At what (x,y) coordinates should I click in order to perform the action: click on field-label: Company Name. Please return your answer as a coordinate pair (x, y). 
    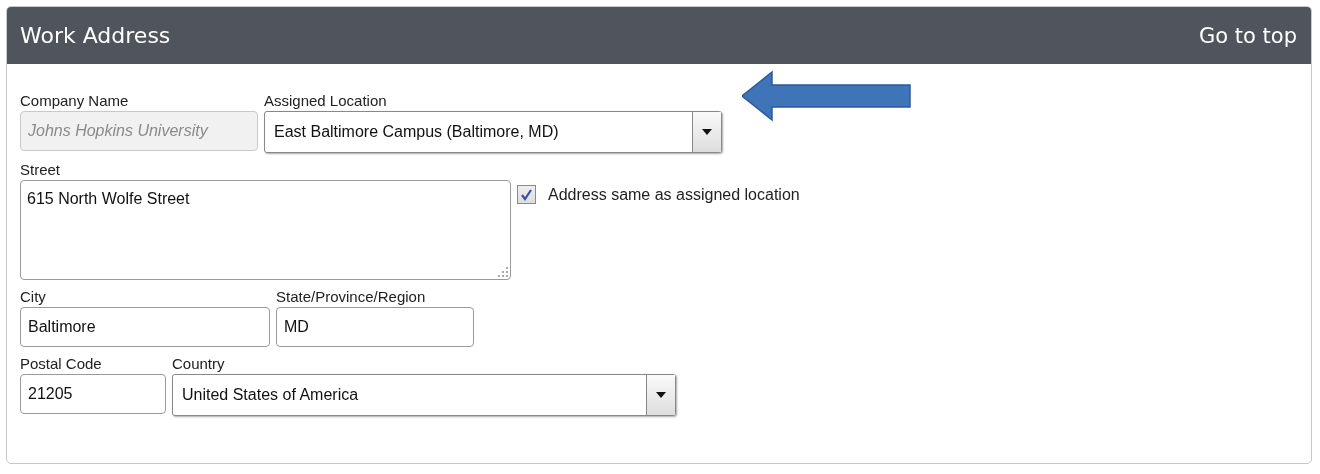
    Looking at the image, I should click on (75, 100).